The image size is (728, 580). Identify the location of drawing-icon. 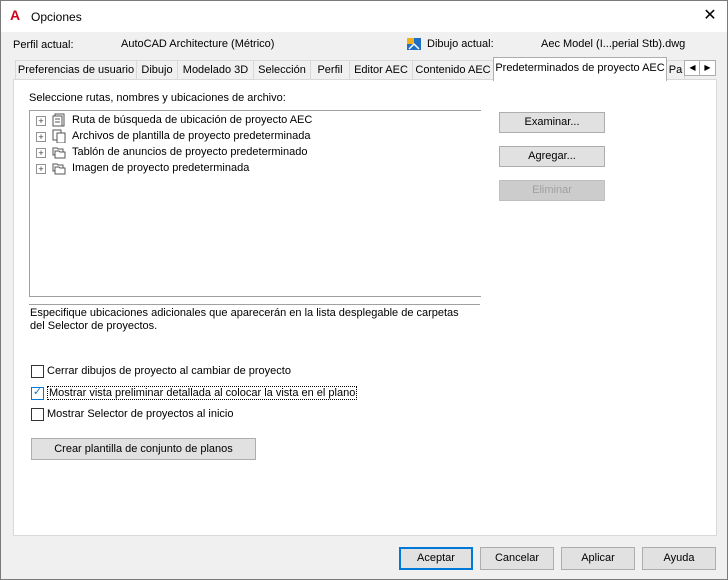
(414, 44).